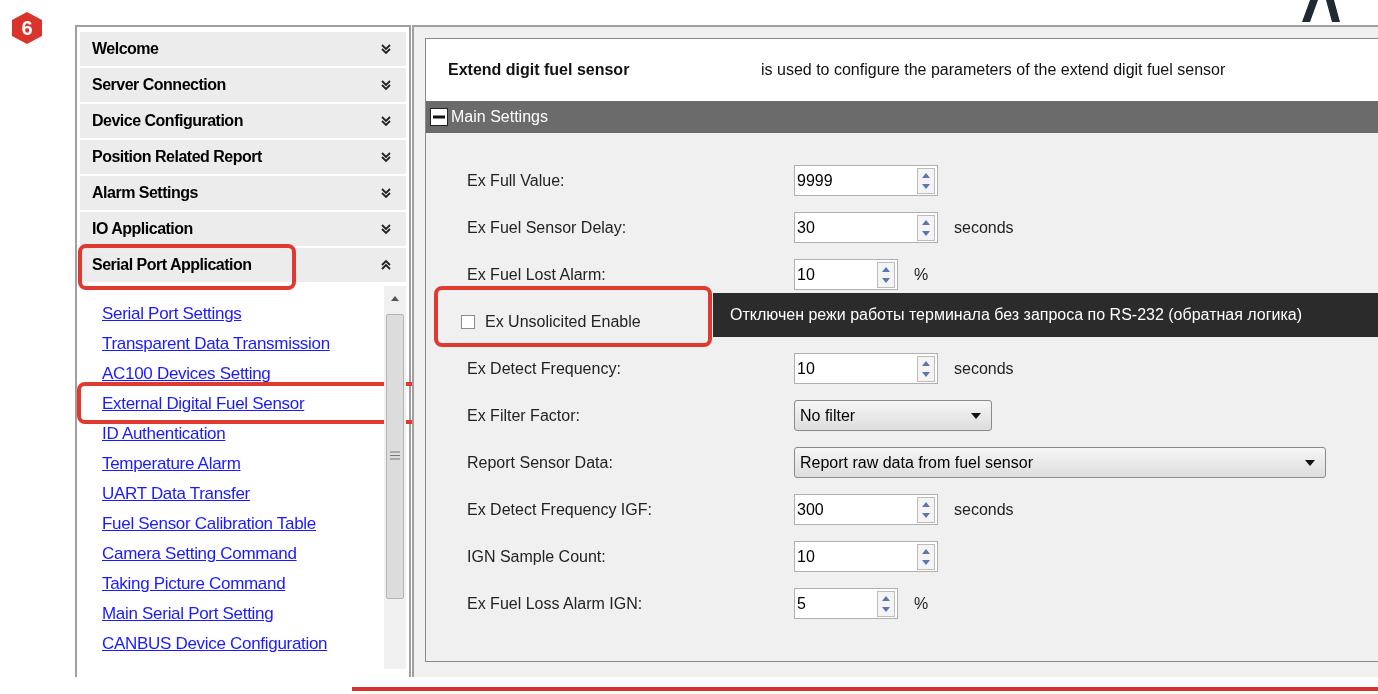 Image resolution: width=1378 pixels, height=694 pixels. I want to click on number-spinner: 9999, so click(866, 180).